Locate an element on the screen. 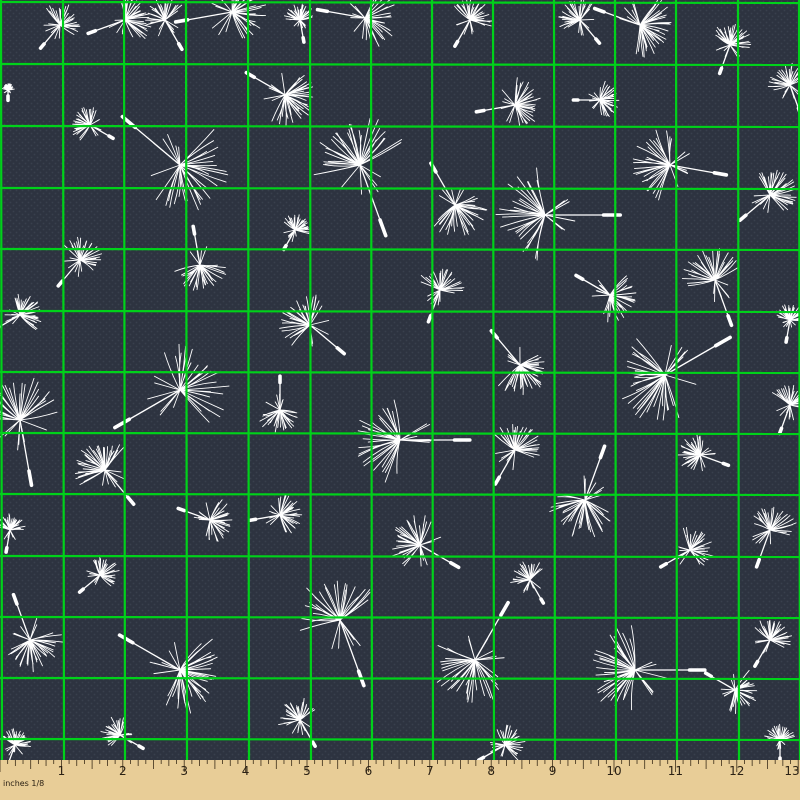 The height and width of the screenshot is (800, 800). ruler-number: 6 is located at coordinates (369, 771).